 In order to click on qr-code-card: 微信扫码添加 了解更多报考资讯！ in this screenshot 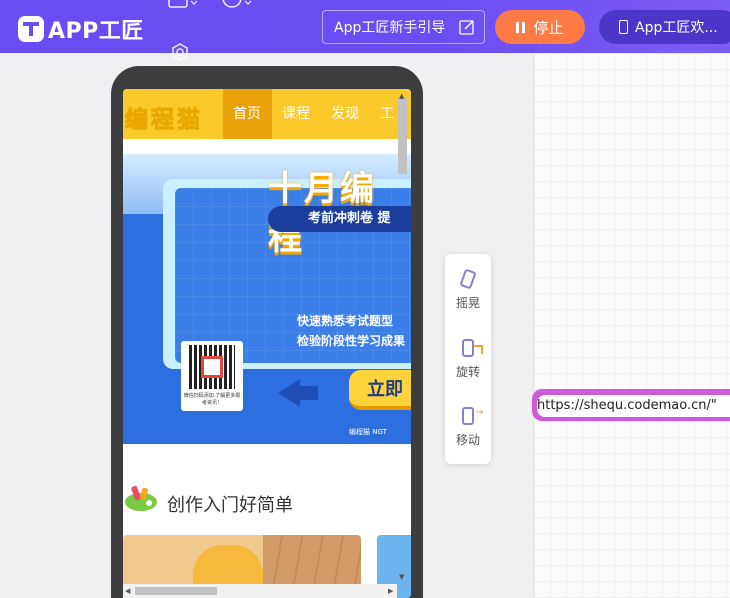, I will do `click(212, 376)`.